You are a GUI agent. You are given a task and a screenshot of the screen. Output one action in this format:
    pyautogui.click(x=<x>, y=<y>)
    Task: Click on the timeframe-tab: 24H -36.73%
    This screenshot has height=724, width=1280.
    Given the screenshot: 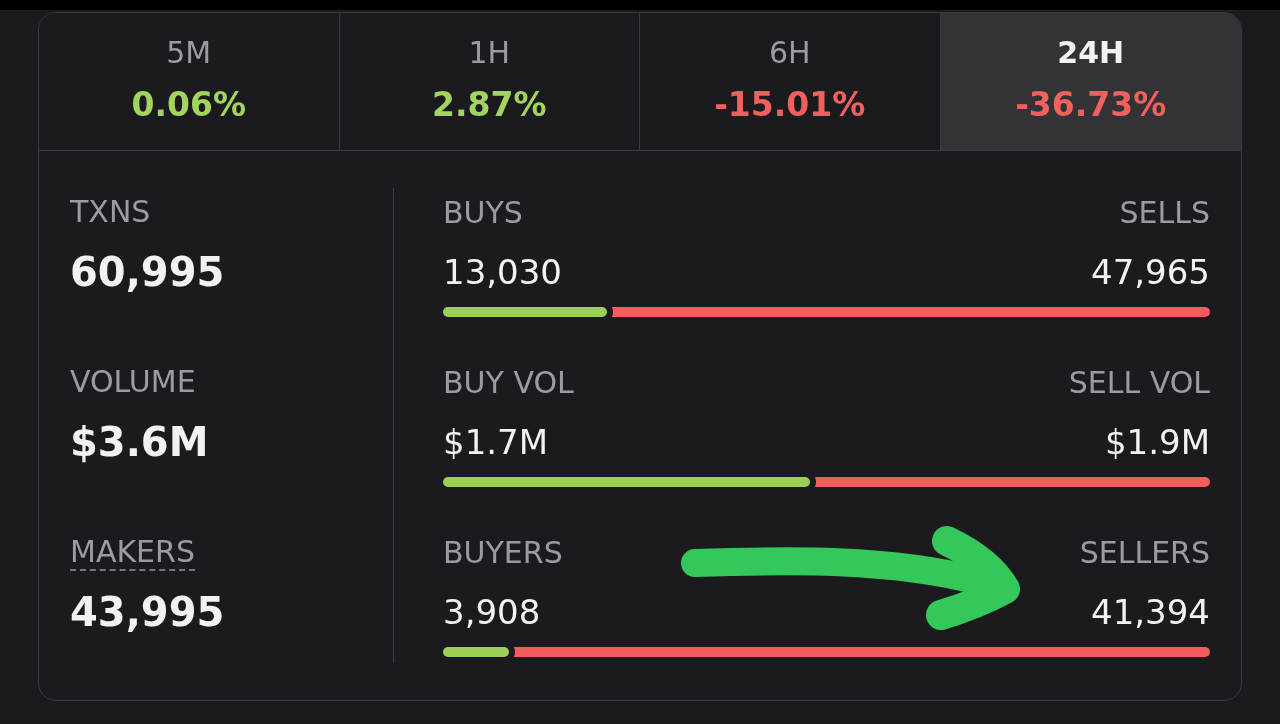 What is the action you would take?
    pyautogui.click(x=1090, y=81)
    